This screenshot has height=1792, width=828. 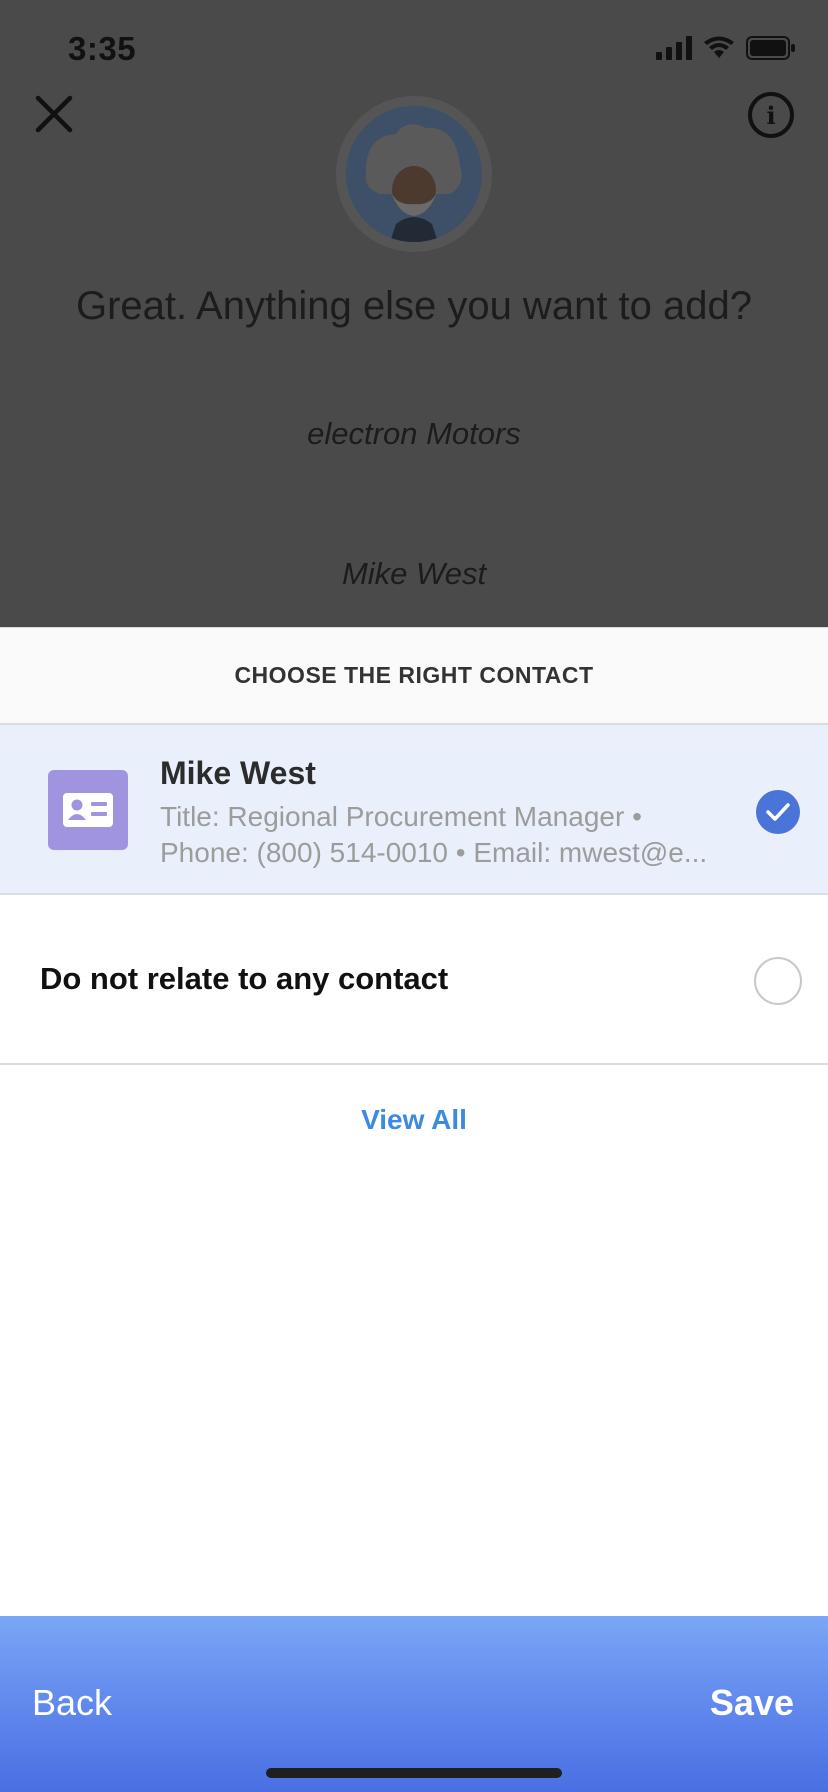 What do you see at coordinates (752, 1703) in the screenshot?
I see `save-button: Save` at bounding box center [752, 1703].